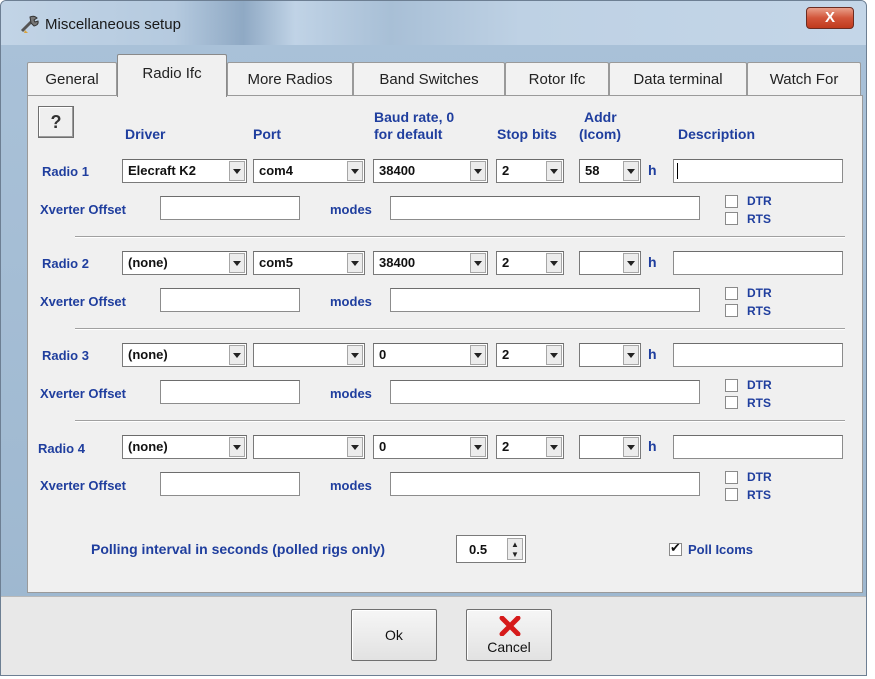  What do you see at coordinates (309, 171) in the screenshot?
I see `port-select: com4` at bounding box center [309, 171].